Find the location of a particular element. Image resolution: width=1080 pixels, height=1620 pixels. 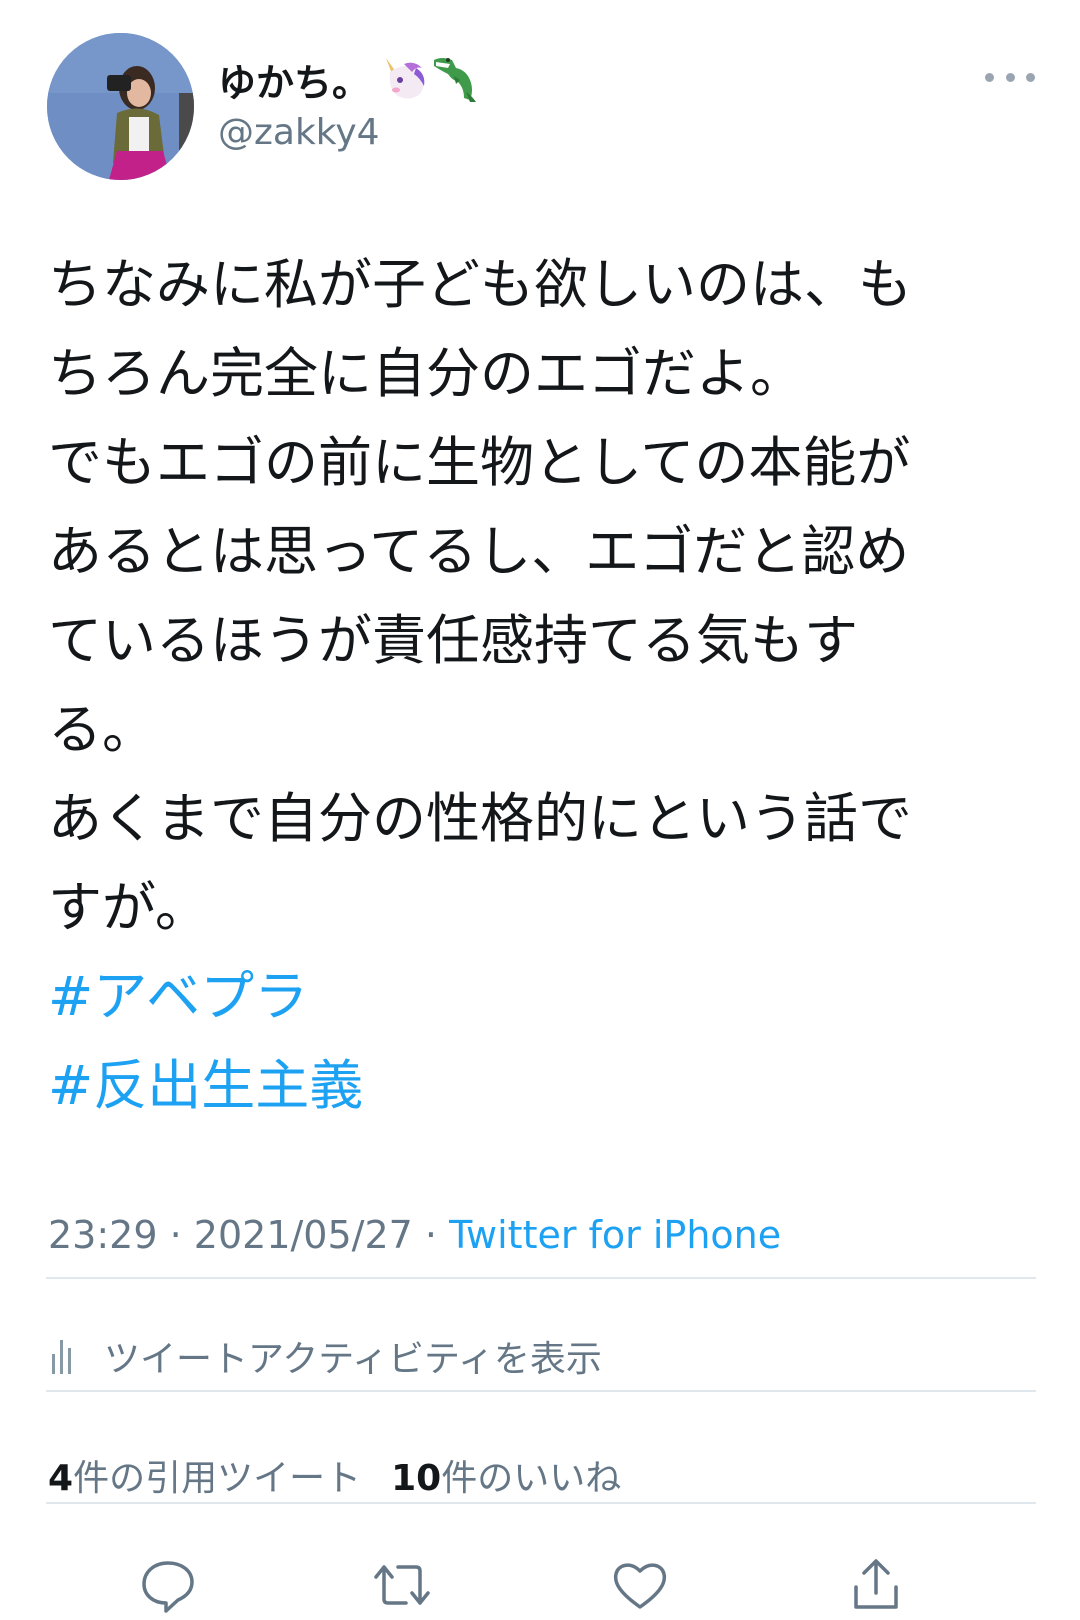

like-button is located at coordinates (640, 1585).